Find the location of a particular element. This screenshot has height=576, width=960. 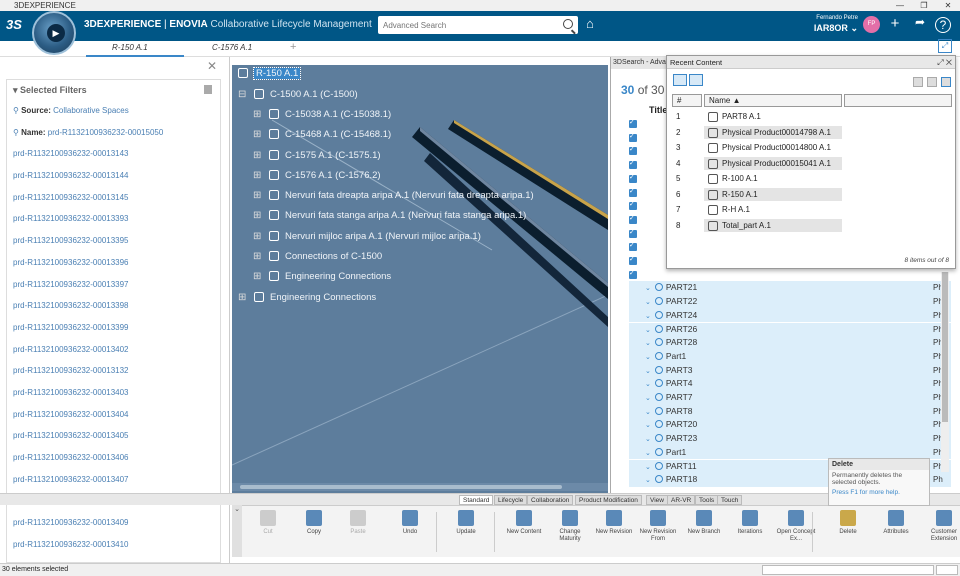

recent-row: 2 Physical Product00014798 A.1 is located at coordinates (812, 133).